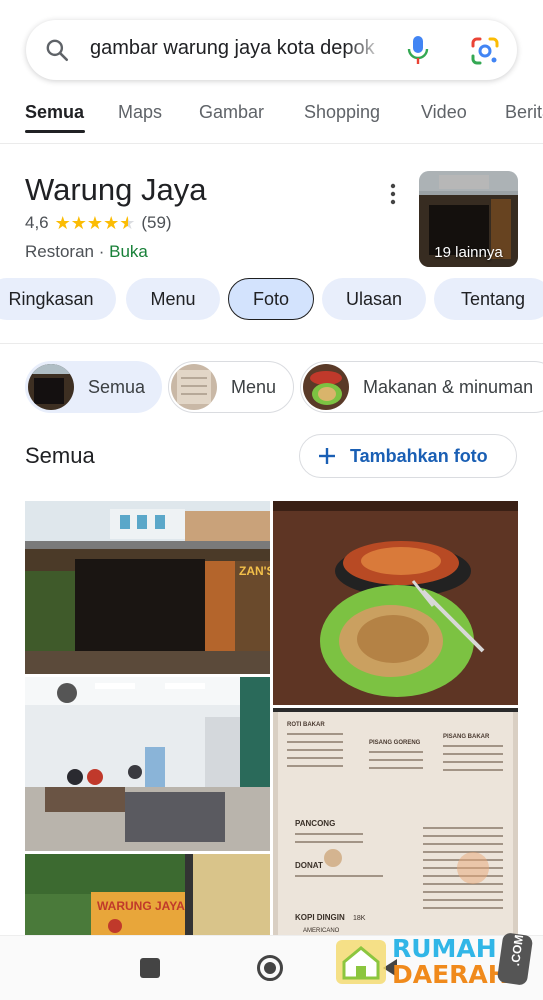  Describe the element at coordinates (320, 917) in the screenshot. I see `menu-heading: KOPI DINGIN` at that location.